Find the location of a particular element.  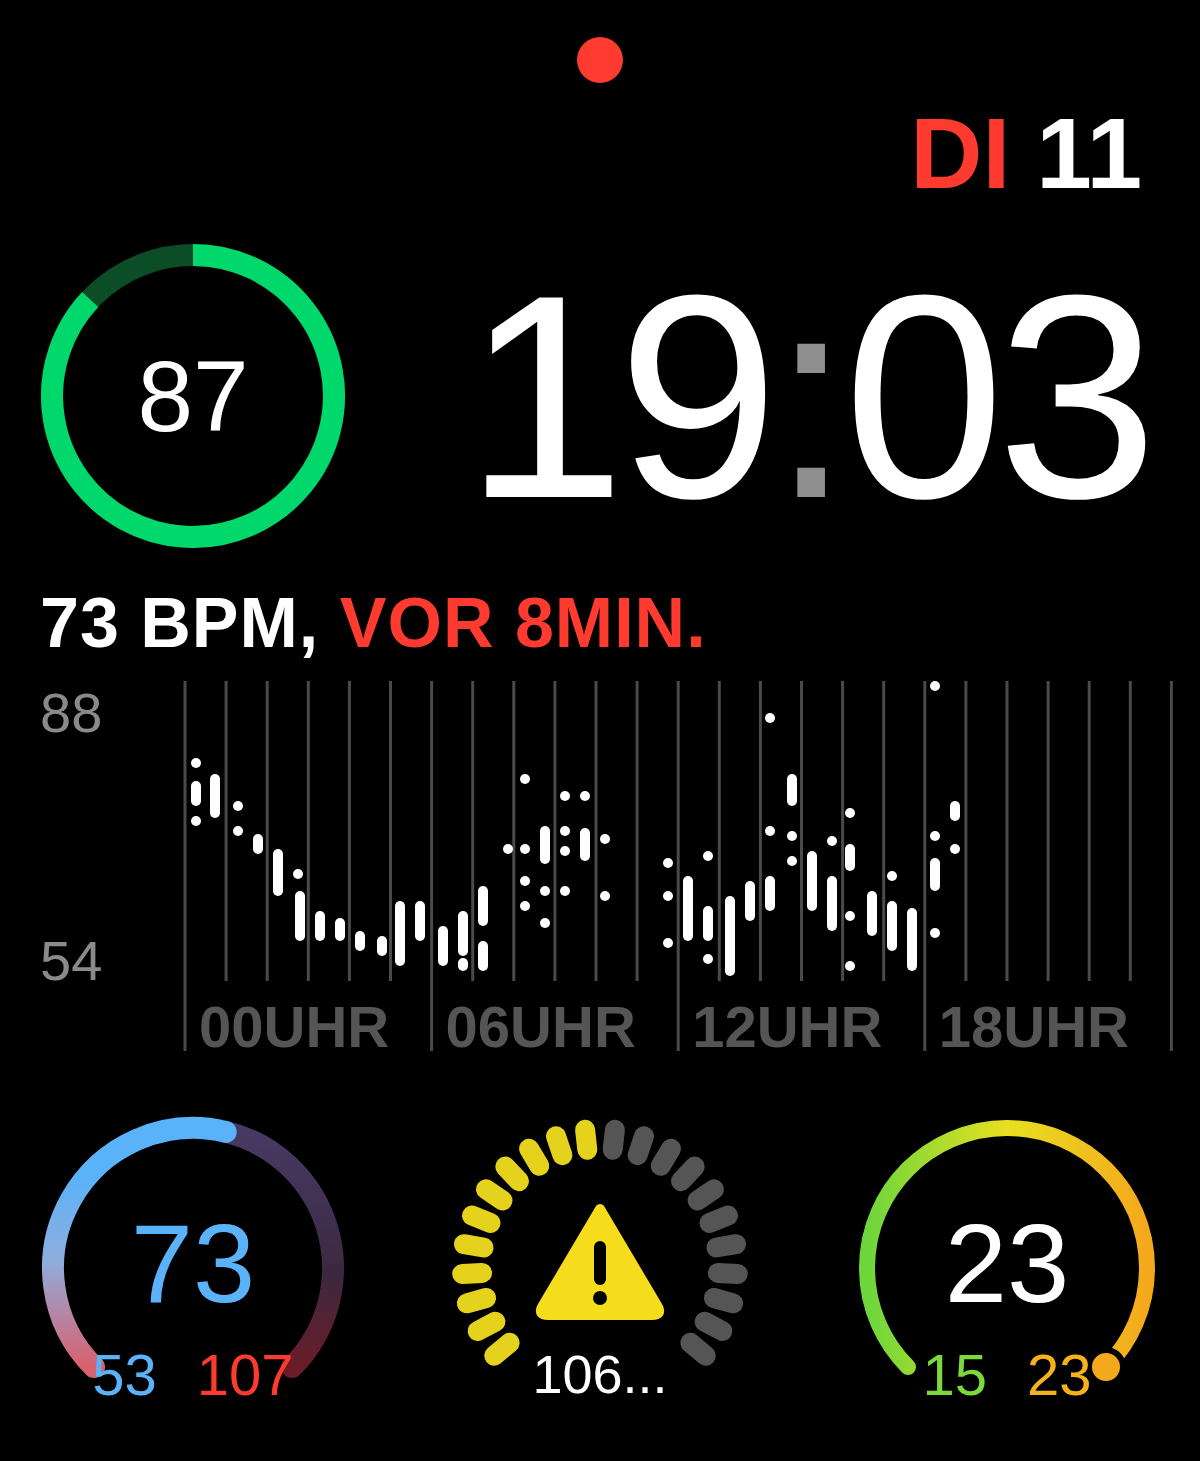

gauge-value: 23 is located at coordinates (1007, 1264).